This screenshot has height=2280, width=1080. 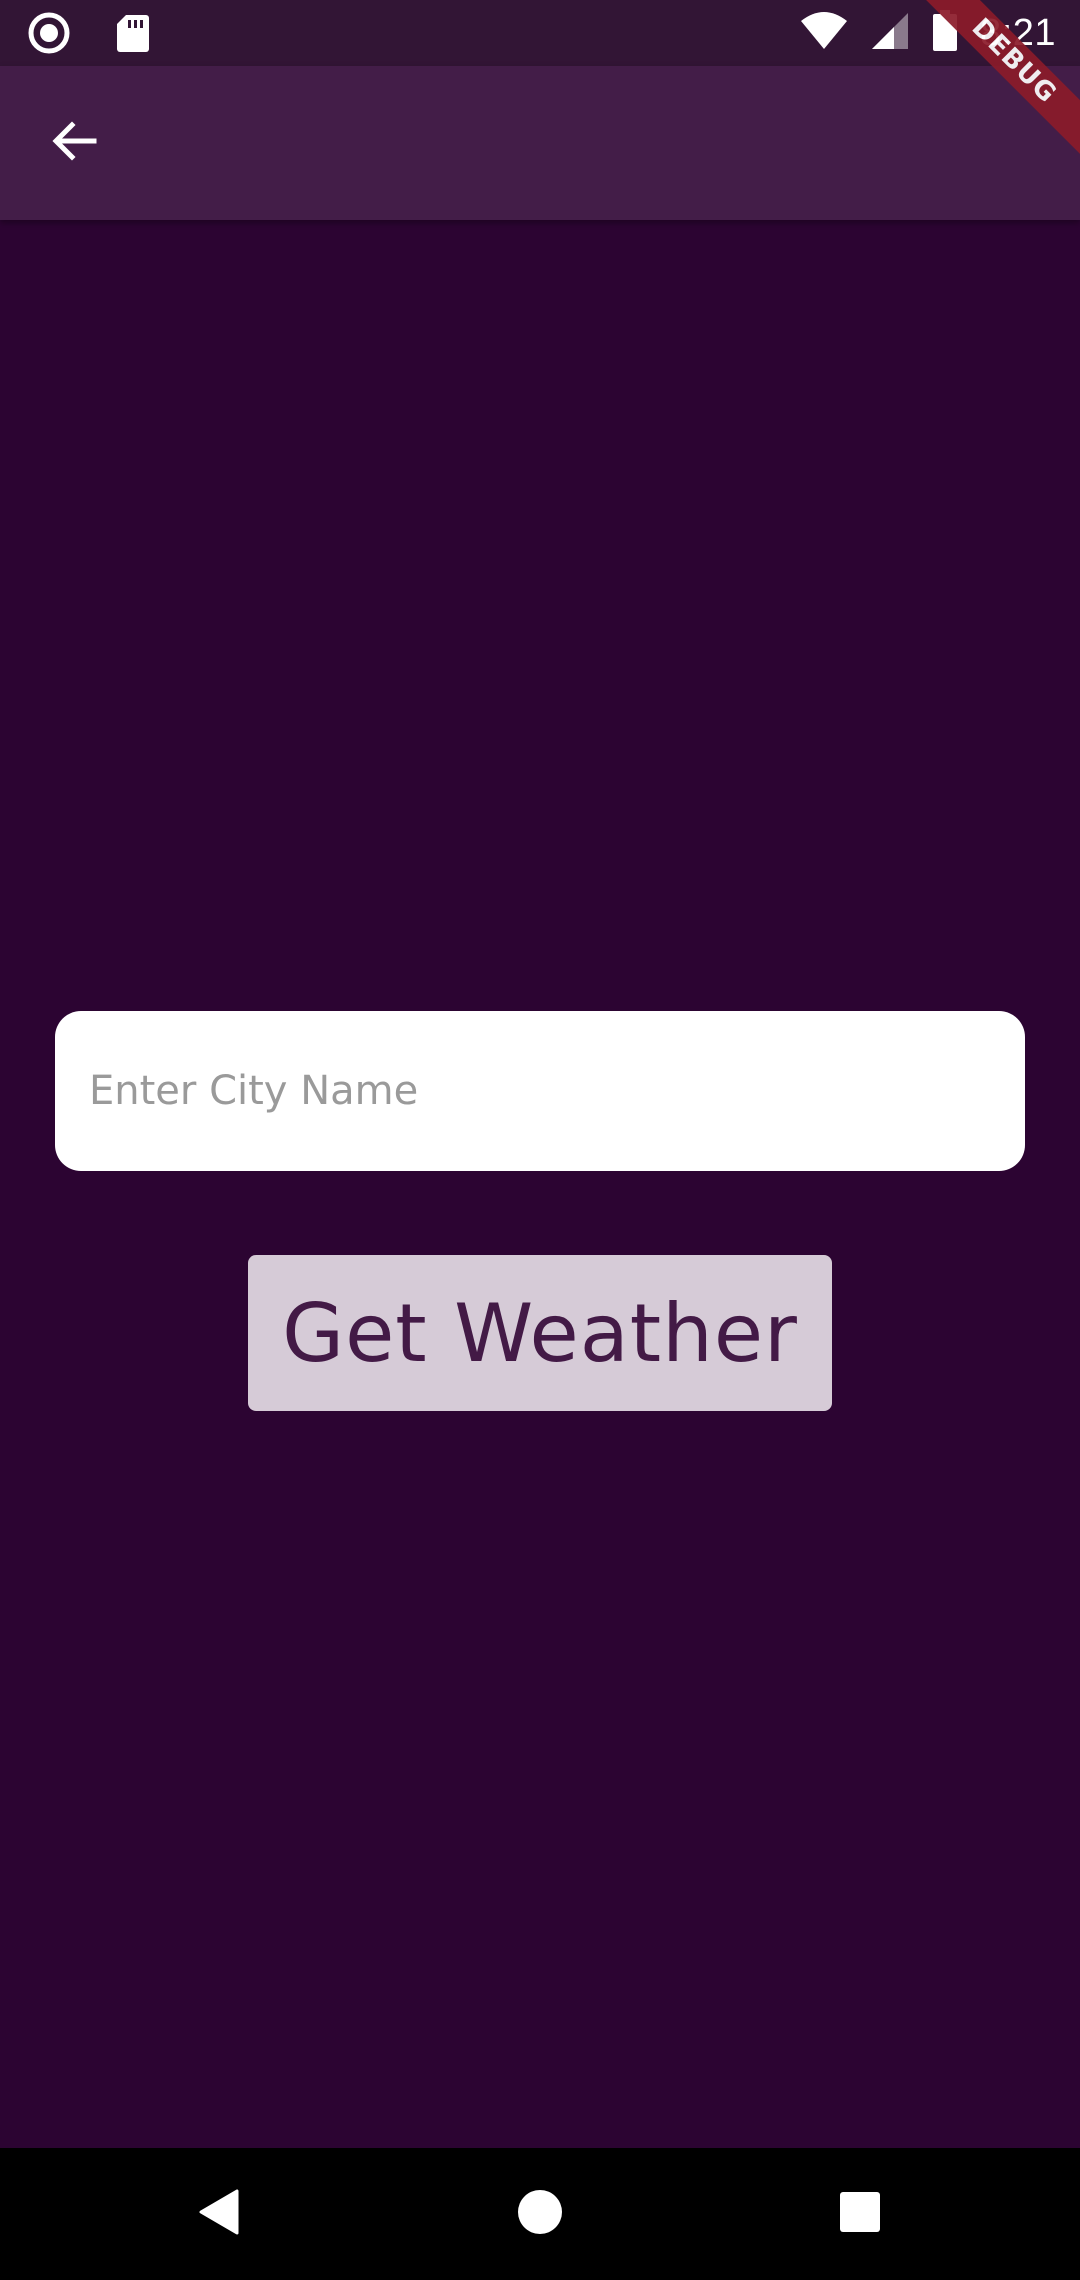 What do you see at coordinates (928, 33) in the screenshot?
I see `status-bar-right: 8:21` at bounding box center [928, 33].